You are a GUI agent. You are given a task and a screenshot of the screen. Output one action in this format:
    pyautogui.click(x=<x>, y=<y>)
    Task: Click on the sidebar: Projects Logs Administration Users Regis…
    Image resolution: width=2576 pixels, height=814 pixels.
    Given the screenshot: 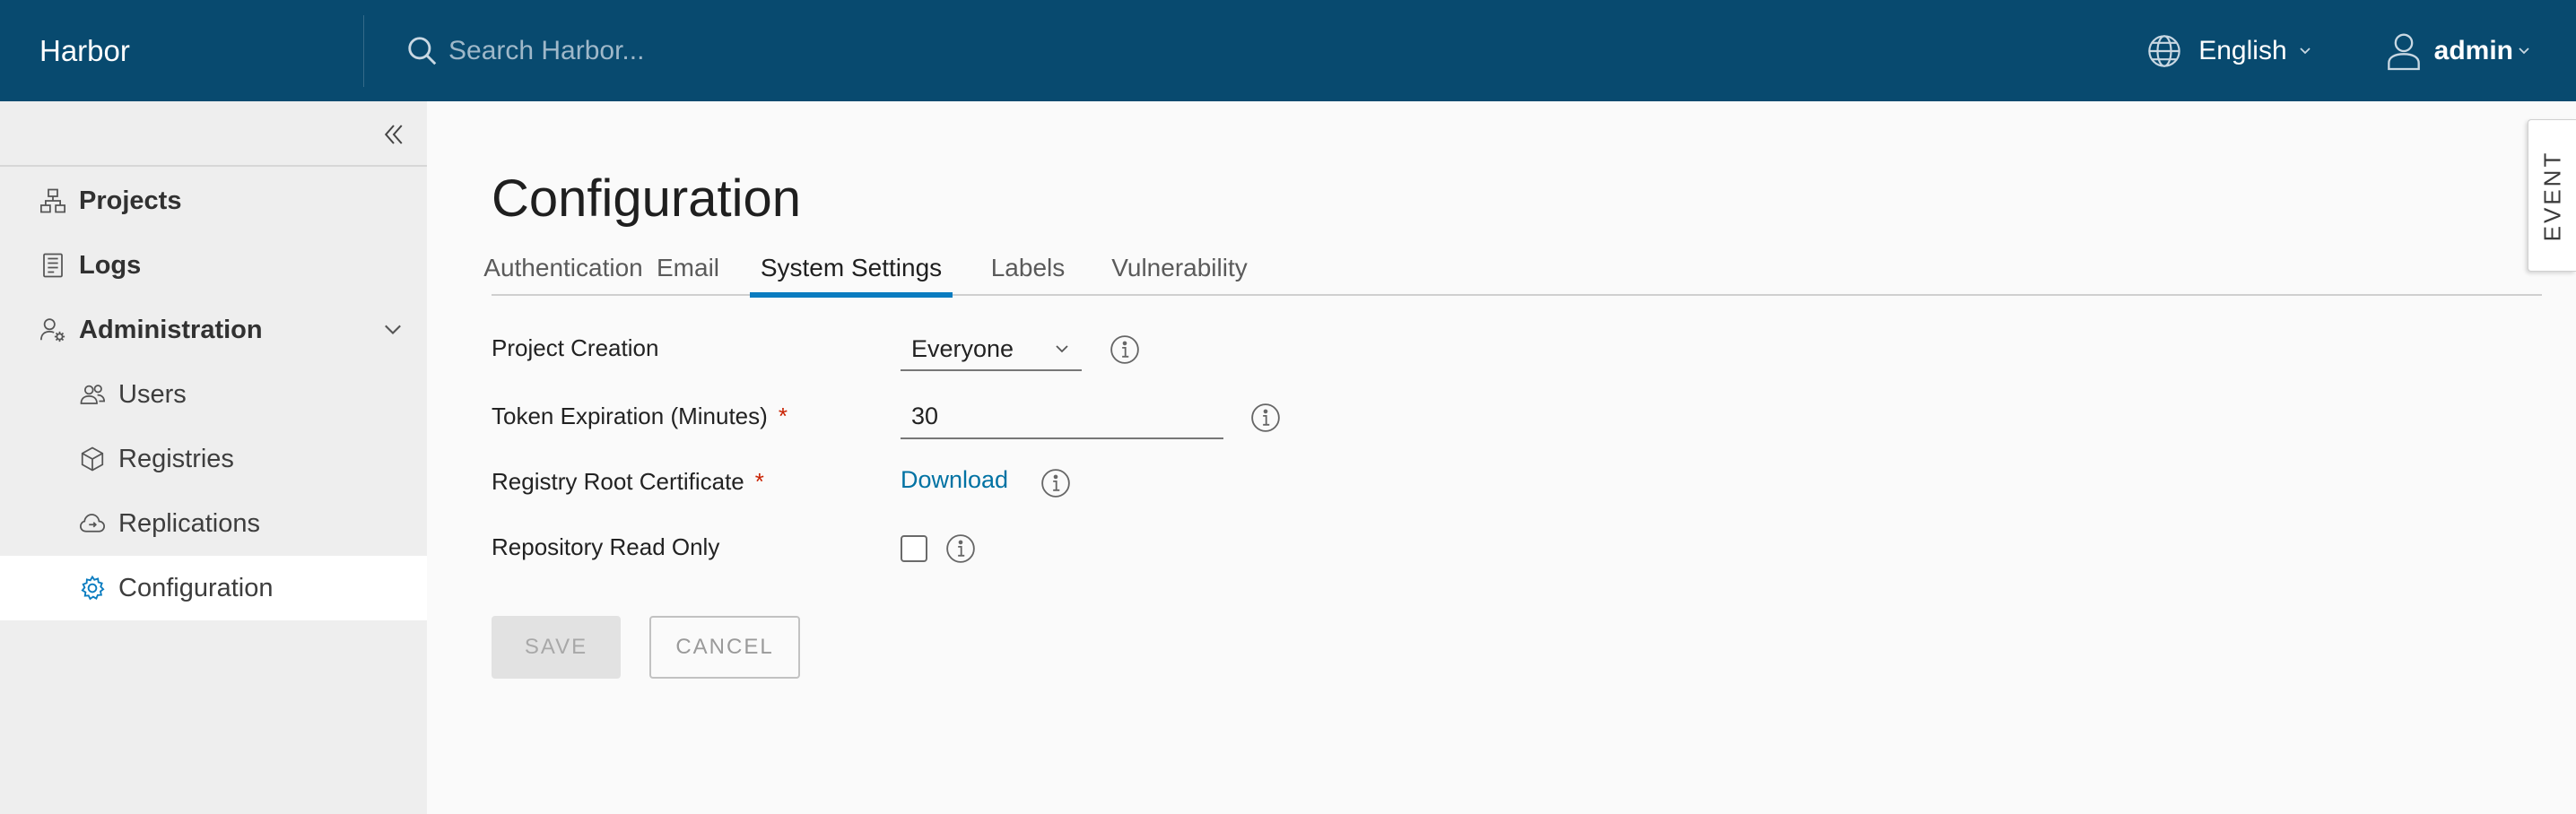 What is the action you would take?
    pyautogui.click(x=213, y=457)
    